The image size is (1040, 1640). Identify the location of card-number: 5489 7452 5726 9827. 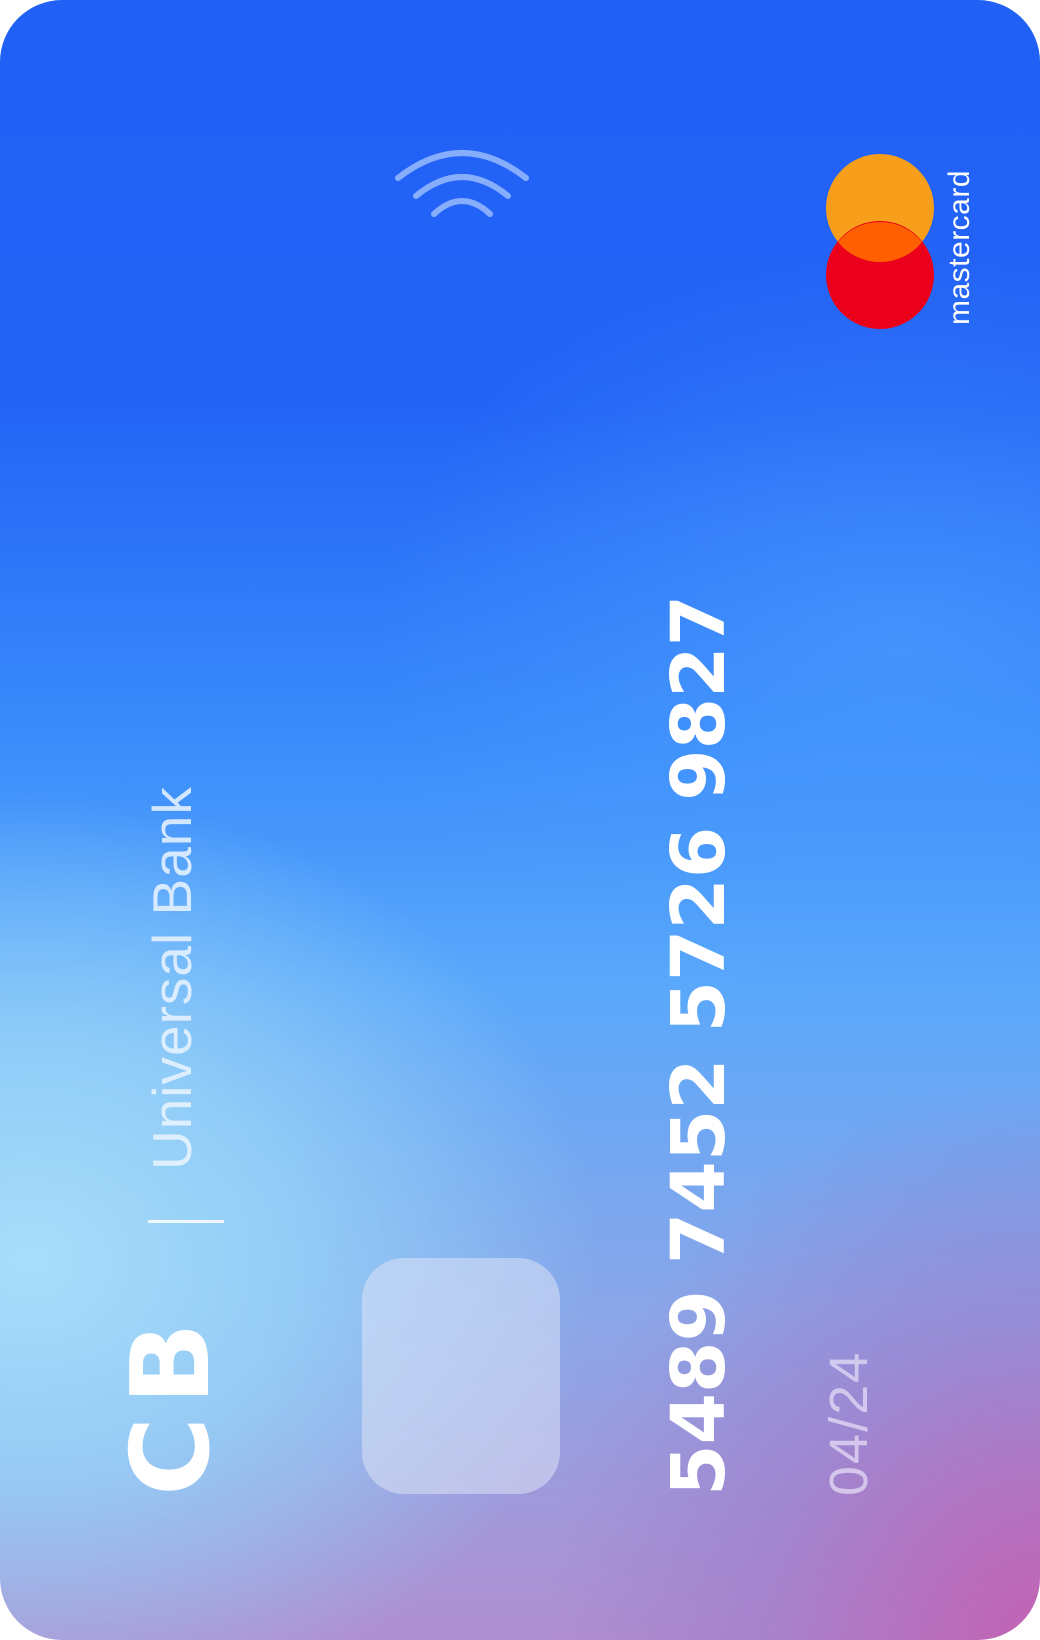
(699, 1045).